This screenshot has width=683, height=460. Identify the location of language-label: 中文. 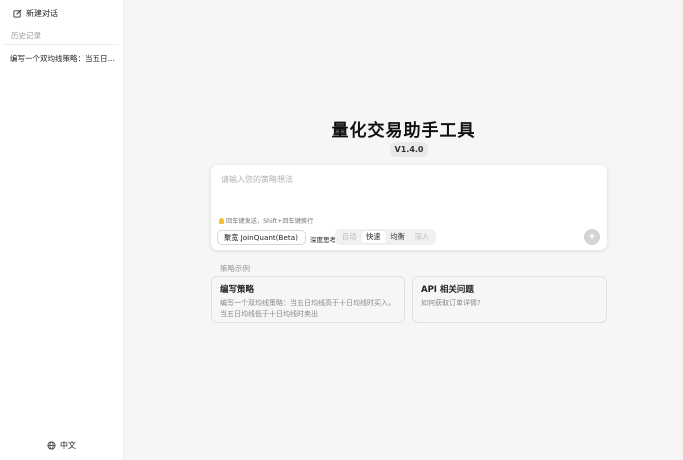
(68, 445).